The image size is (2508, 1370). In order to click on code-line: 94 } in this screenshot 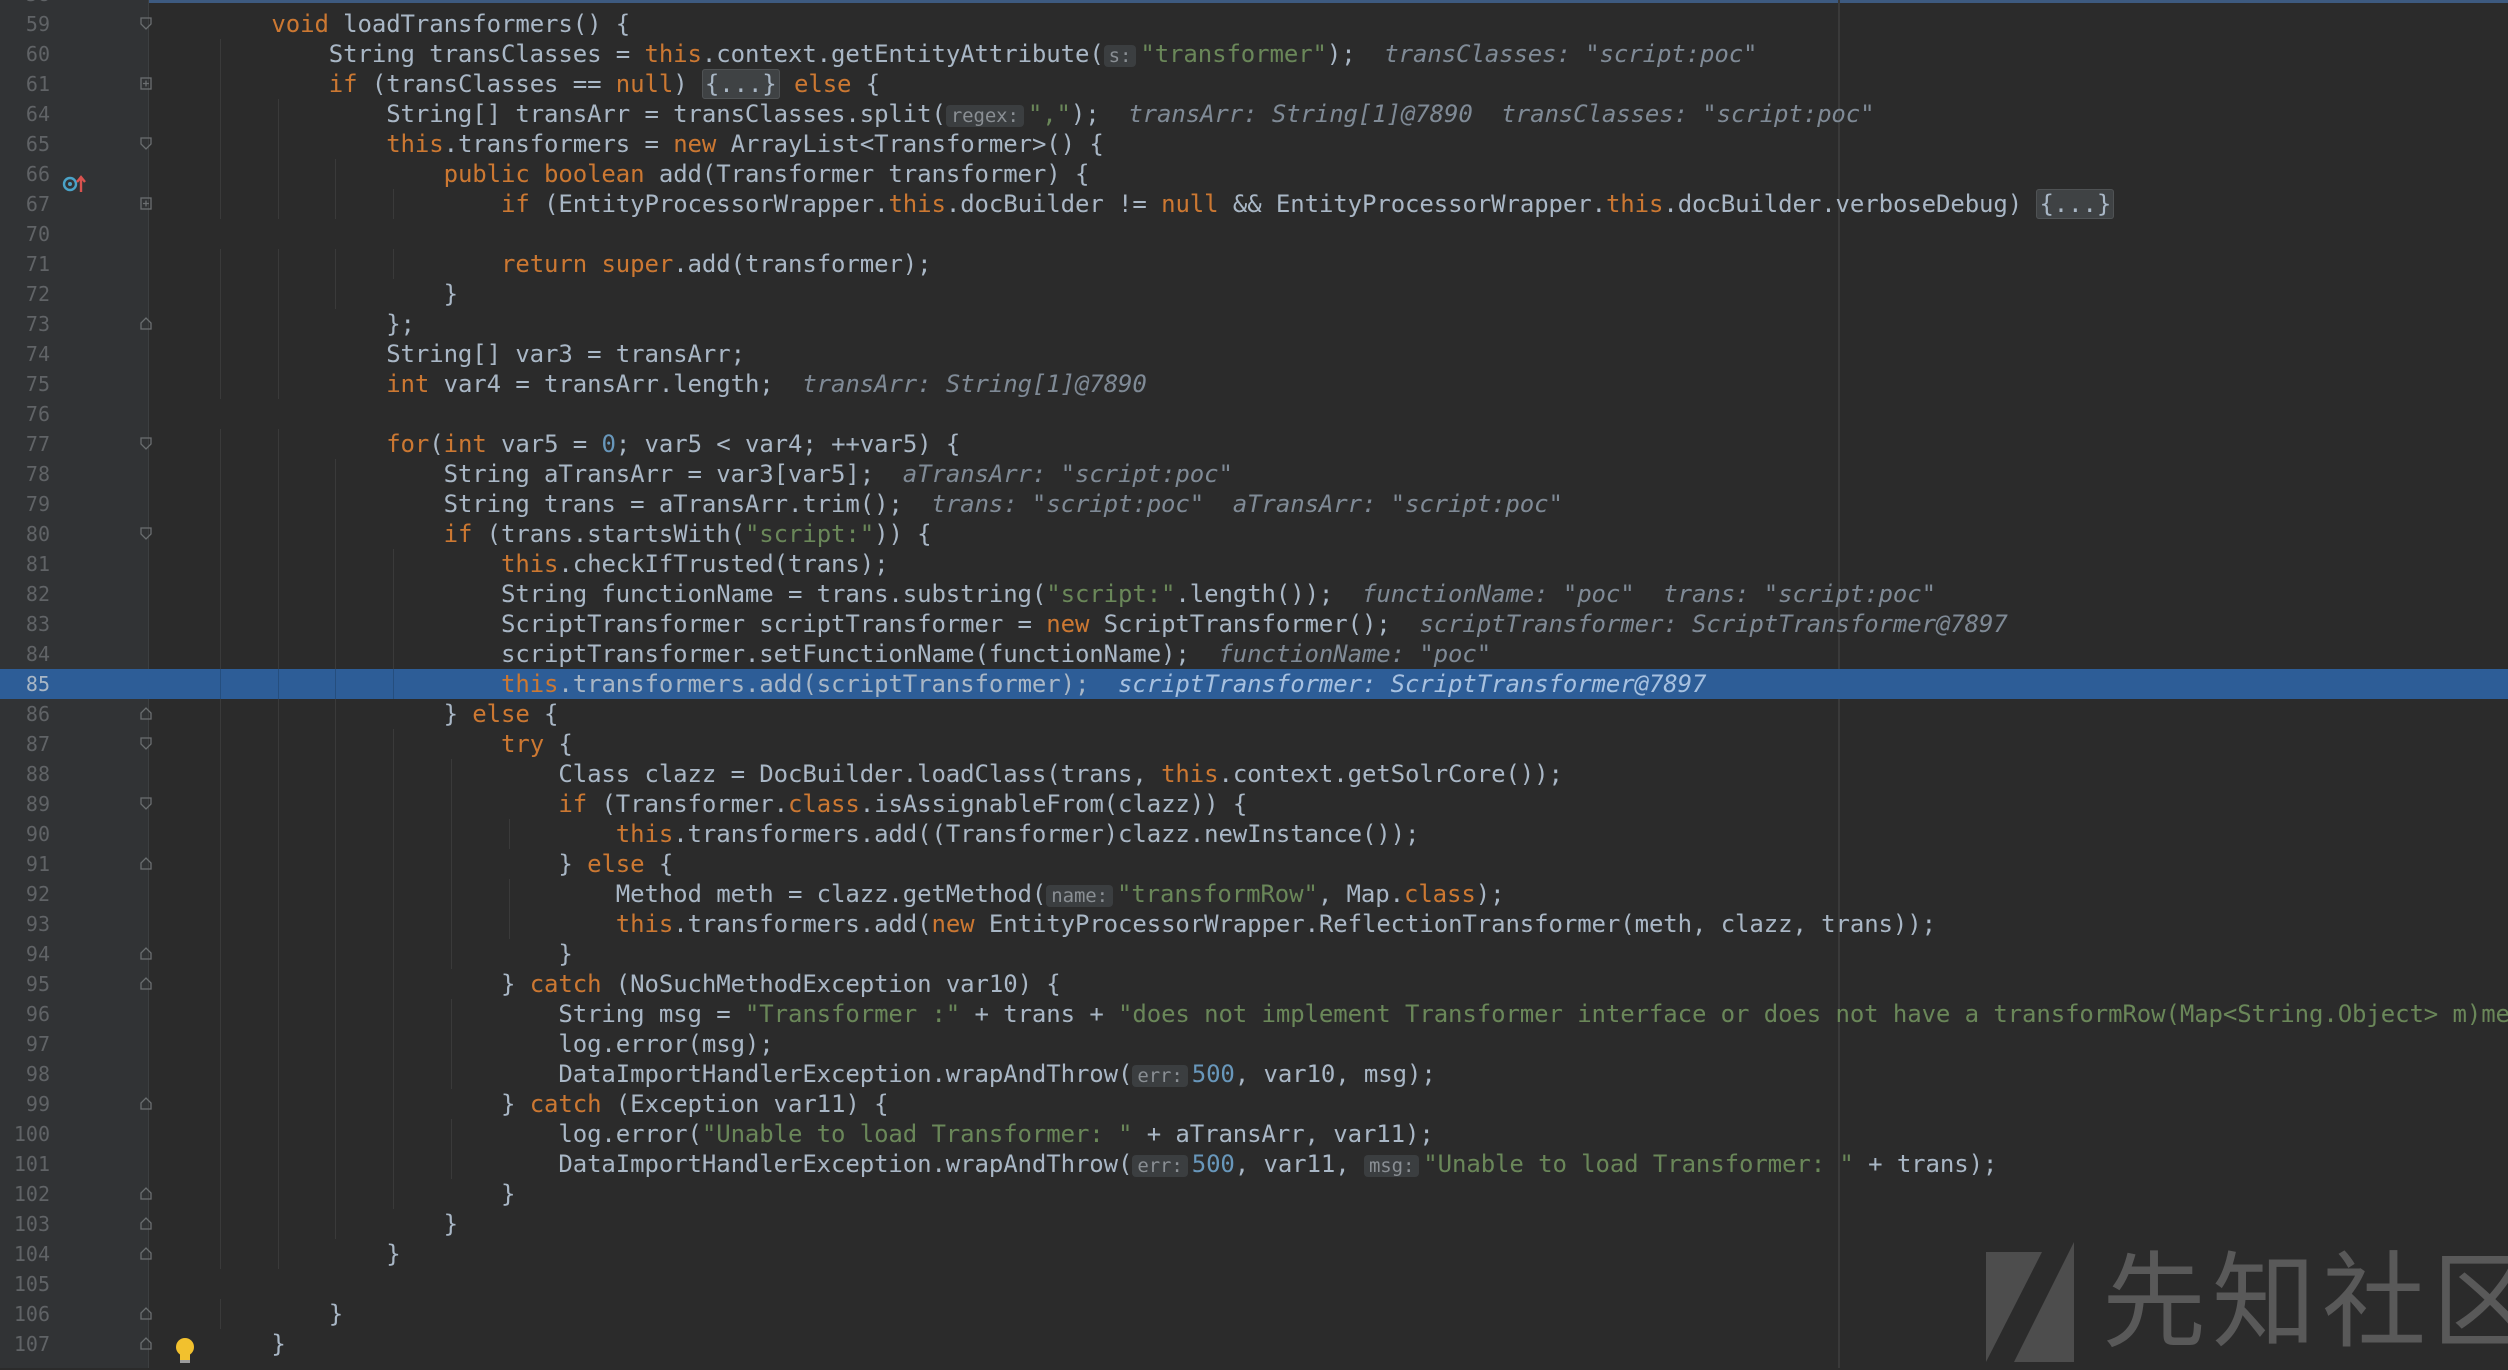, I will do `click(1254, 954)`.